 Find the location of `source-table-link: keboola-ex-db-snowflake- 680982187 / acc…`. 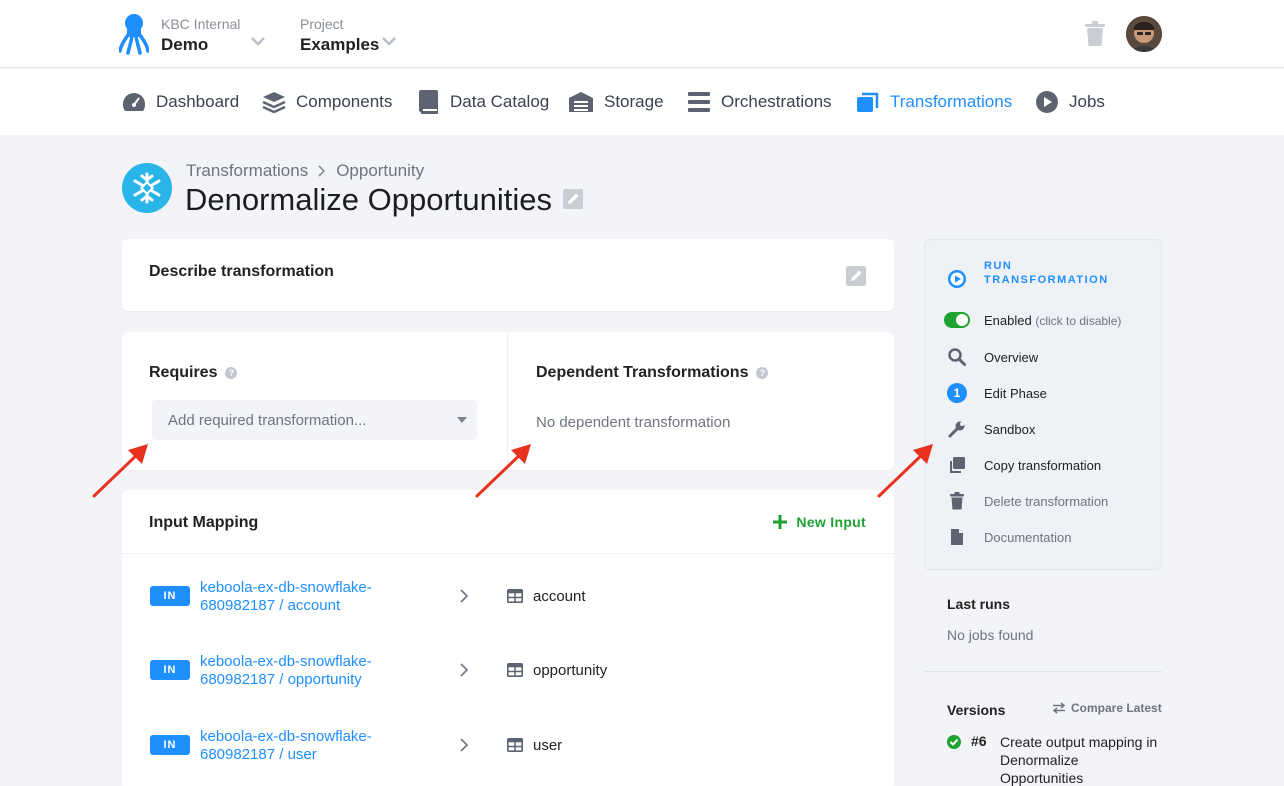

source-table-link: keboola-ex-db-snowflake- 680982187 / acc… is located at coordinates (320, 597).